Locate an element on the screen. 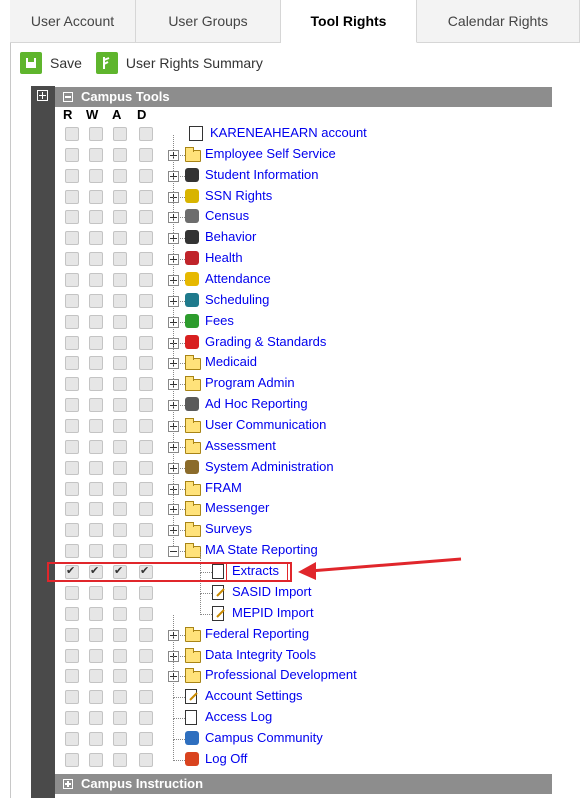 Image resolution: width=580 pixels, height=798 pixels. tree-item-label: Surveys is located at coordinates (228, 528).